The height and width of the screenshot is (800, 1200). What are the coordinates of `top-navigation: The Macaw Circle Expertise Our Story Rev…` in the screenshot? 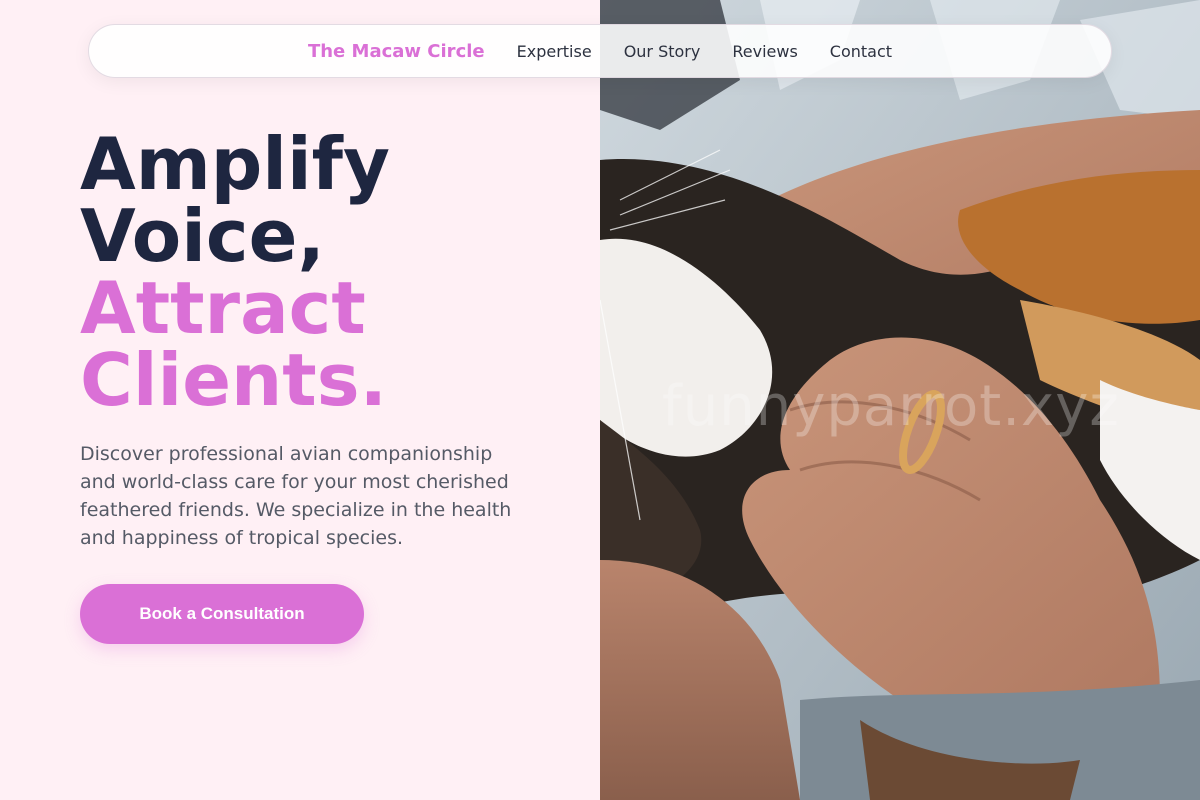 It's located at (600, 51).